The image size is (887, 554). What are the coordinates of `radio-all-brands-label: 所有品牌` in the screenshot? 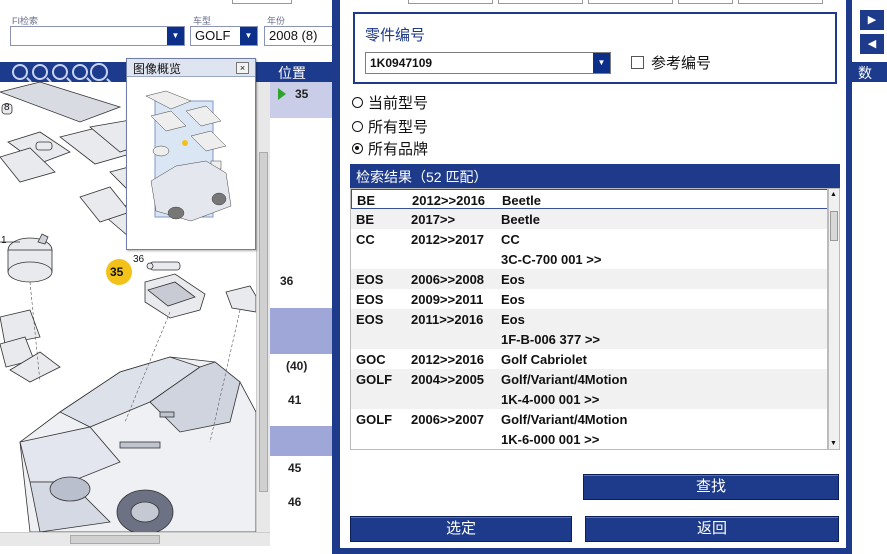 It's located at (398, 148).